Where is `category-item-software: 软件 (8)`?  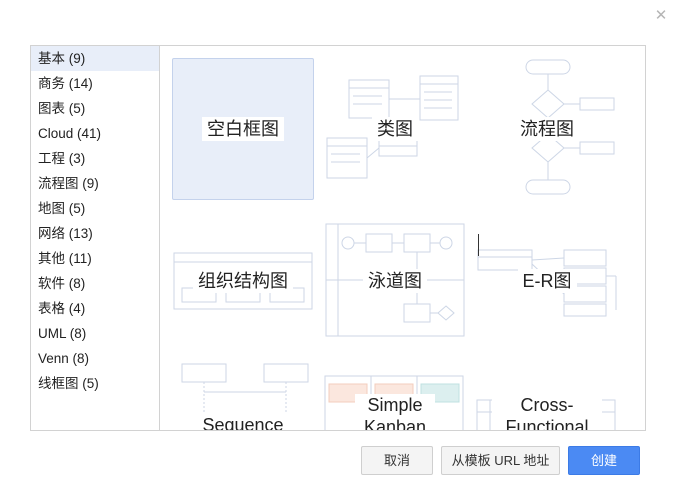 category-item-software: 软件 (8) is located at coordinates (95, 283).